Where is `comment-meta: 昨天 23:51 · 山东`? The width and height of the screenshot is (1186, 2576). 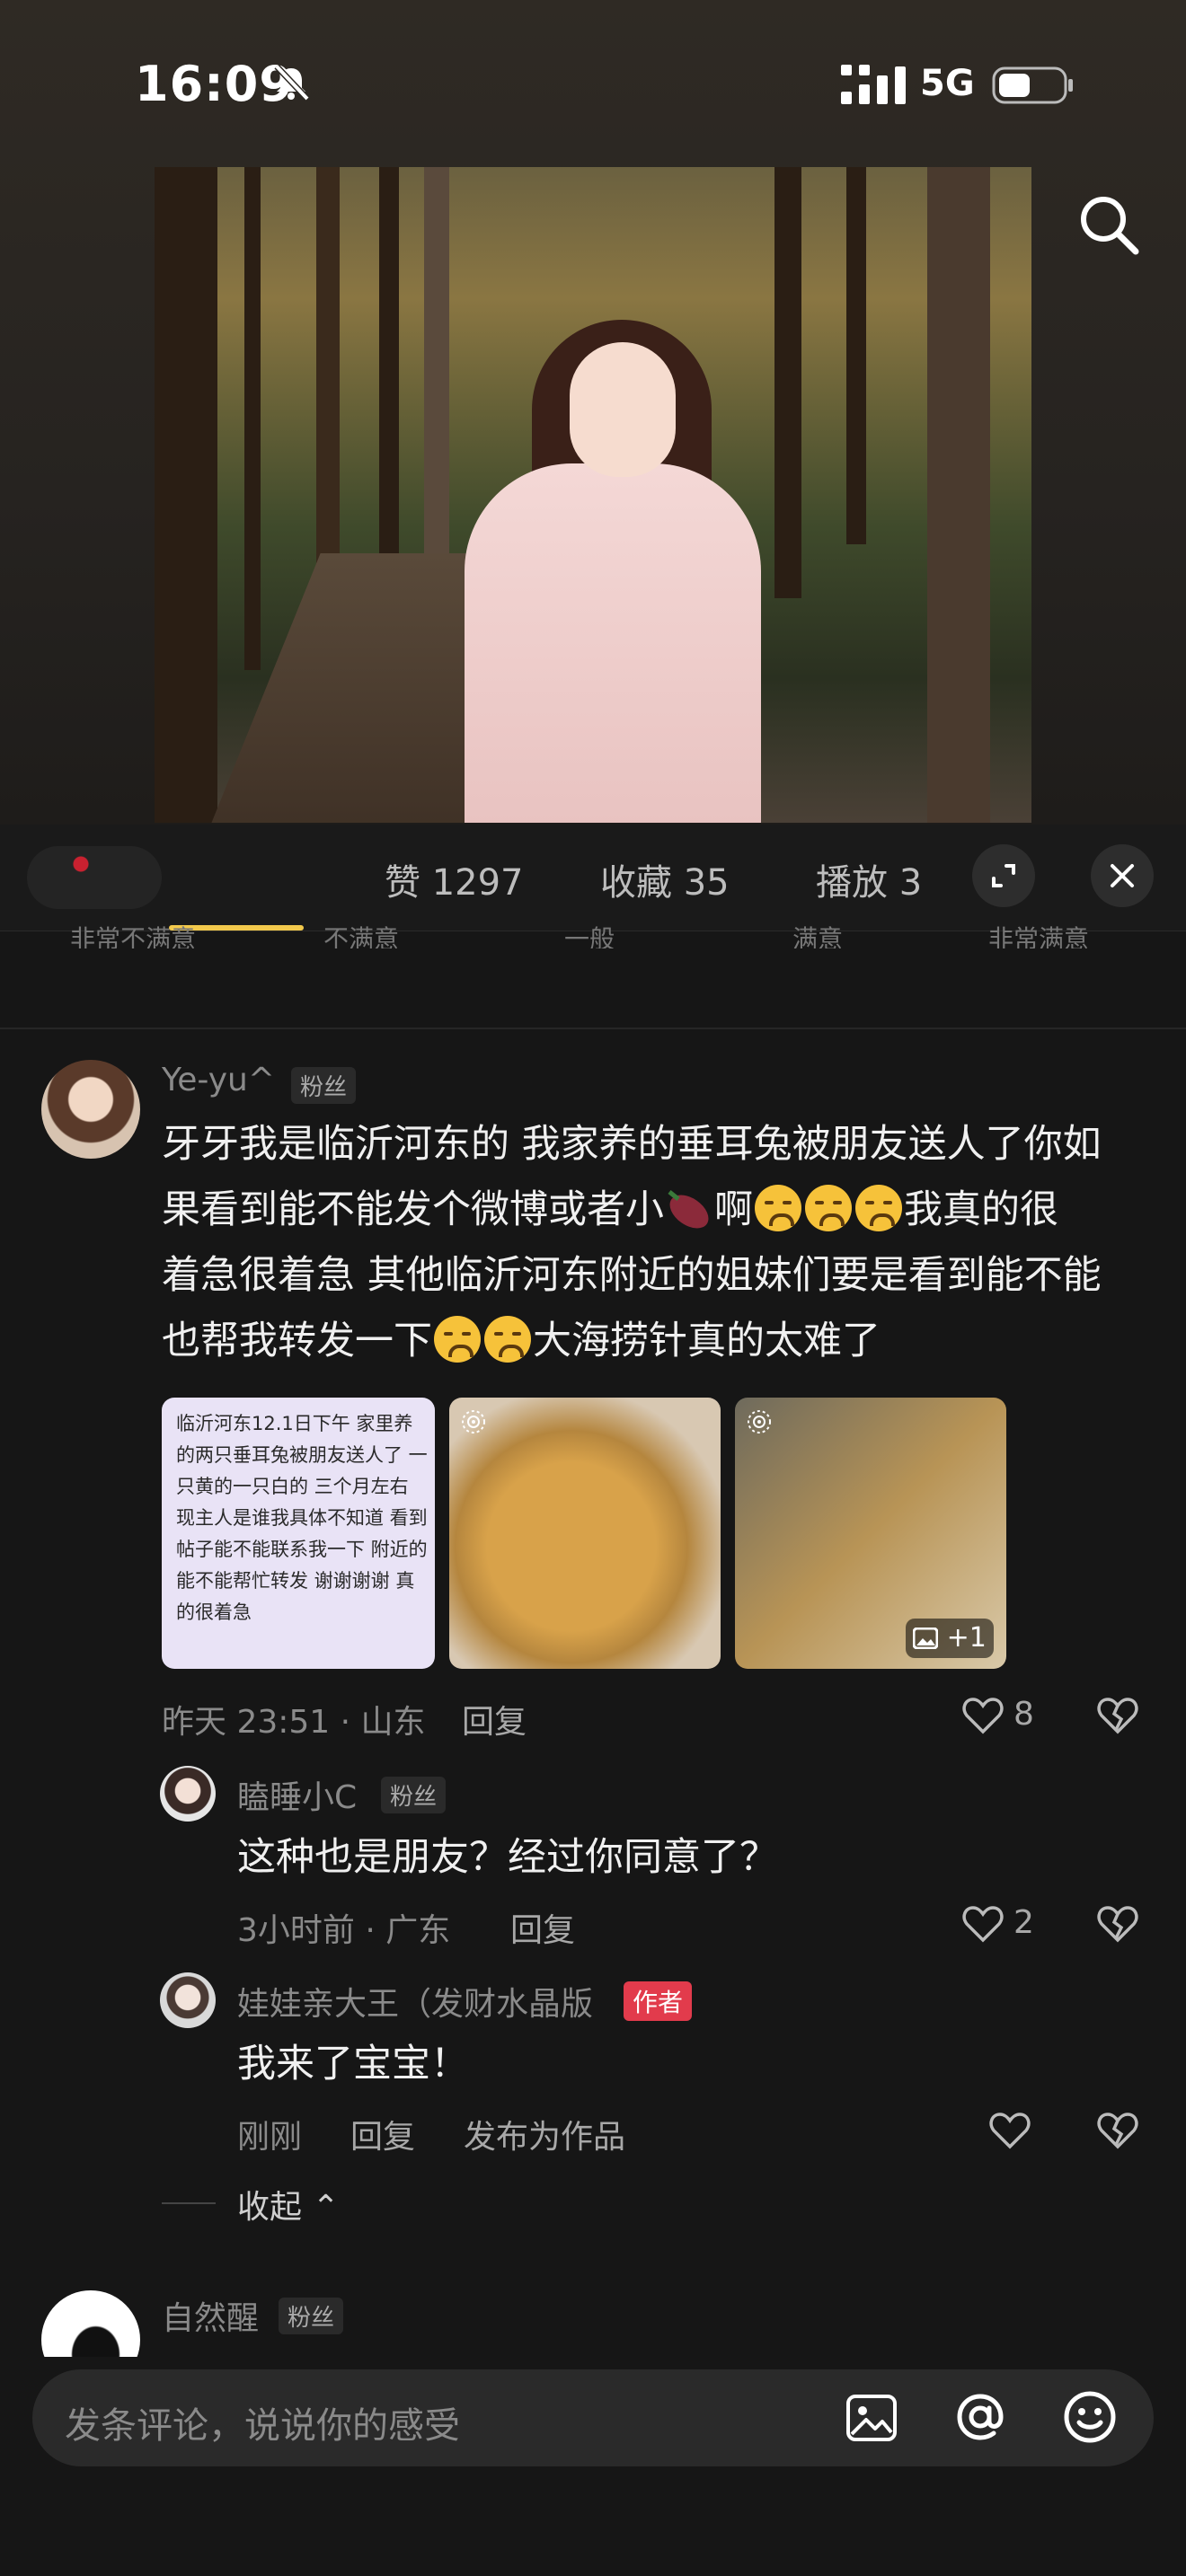 comment-meta: 昨天 23:51 · 山东 is located at coordinates (294, 1722).